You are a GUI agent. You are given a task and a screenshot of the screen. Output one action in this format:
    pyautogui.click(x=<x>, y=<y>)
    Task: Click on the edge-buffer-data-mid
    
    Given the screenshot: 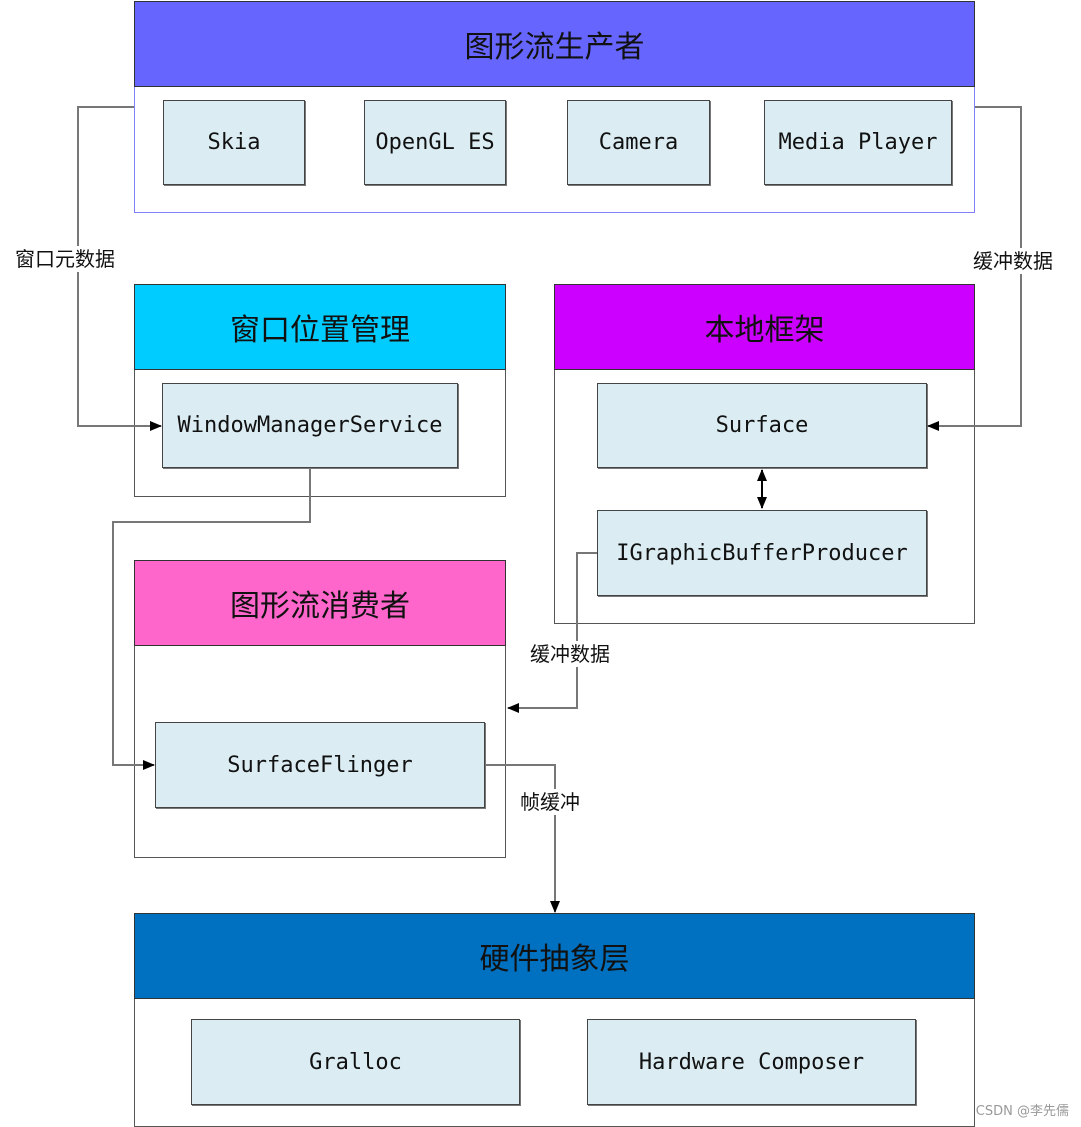 What is the action you would take?
    pyautogui.click(x=552, y=632)
    